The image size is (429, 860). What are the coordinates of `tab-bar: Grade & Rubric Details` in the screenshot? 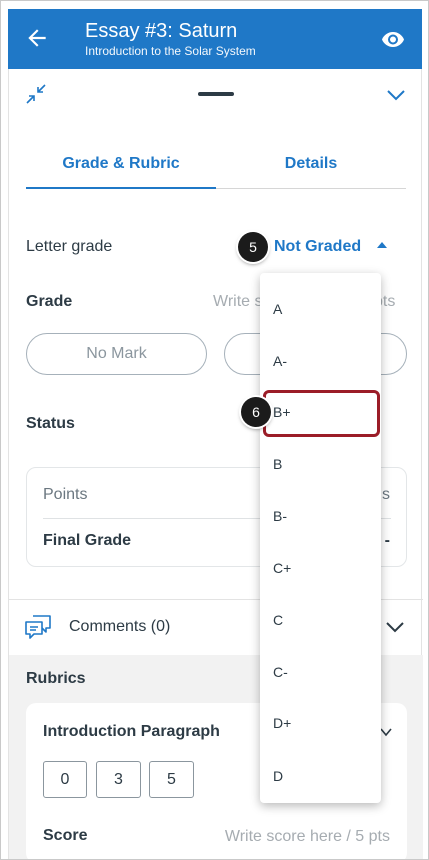 It's located at (216, 169).